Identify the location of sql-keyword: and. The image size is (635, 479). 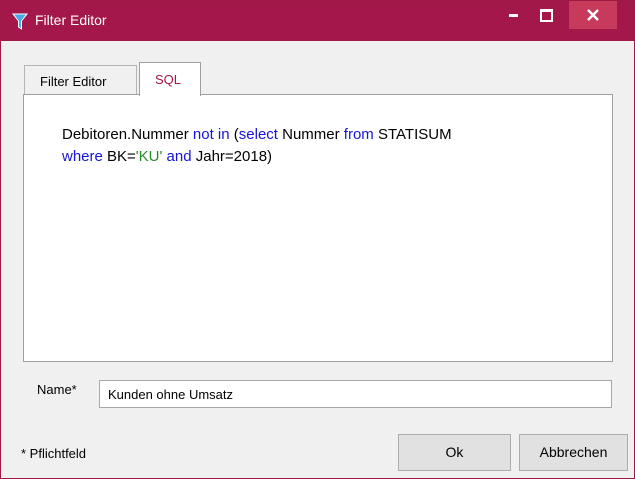
(179, 156).